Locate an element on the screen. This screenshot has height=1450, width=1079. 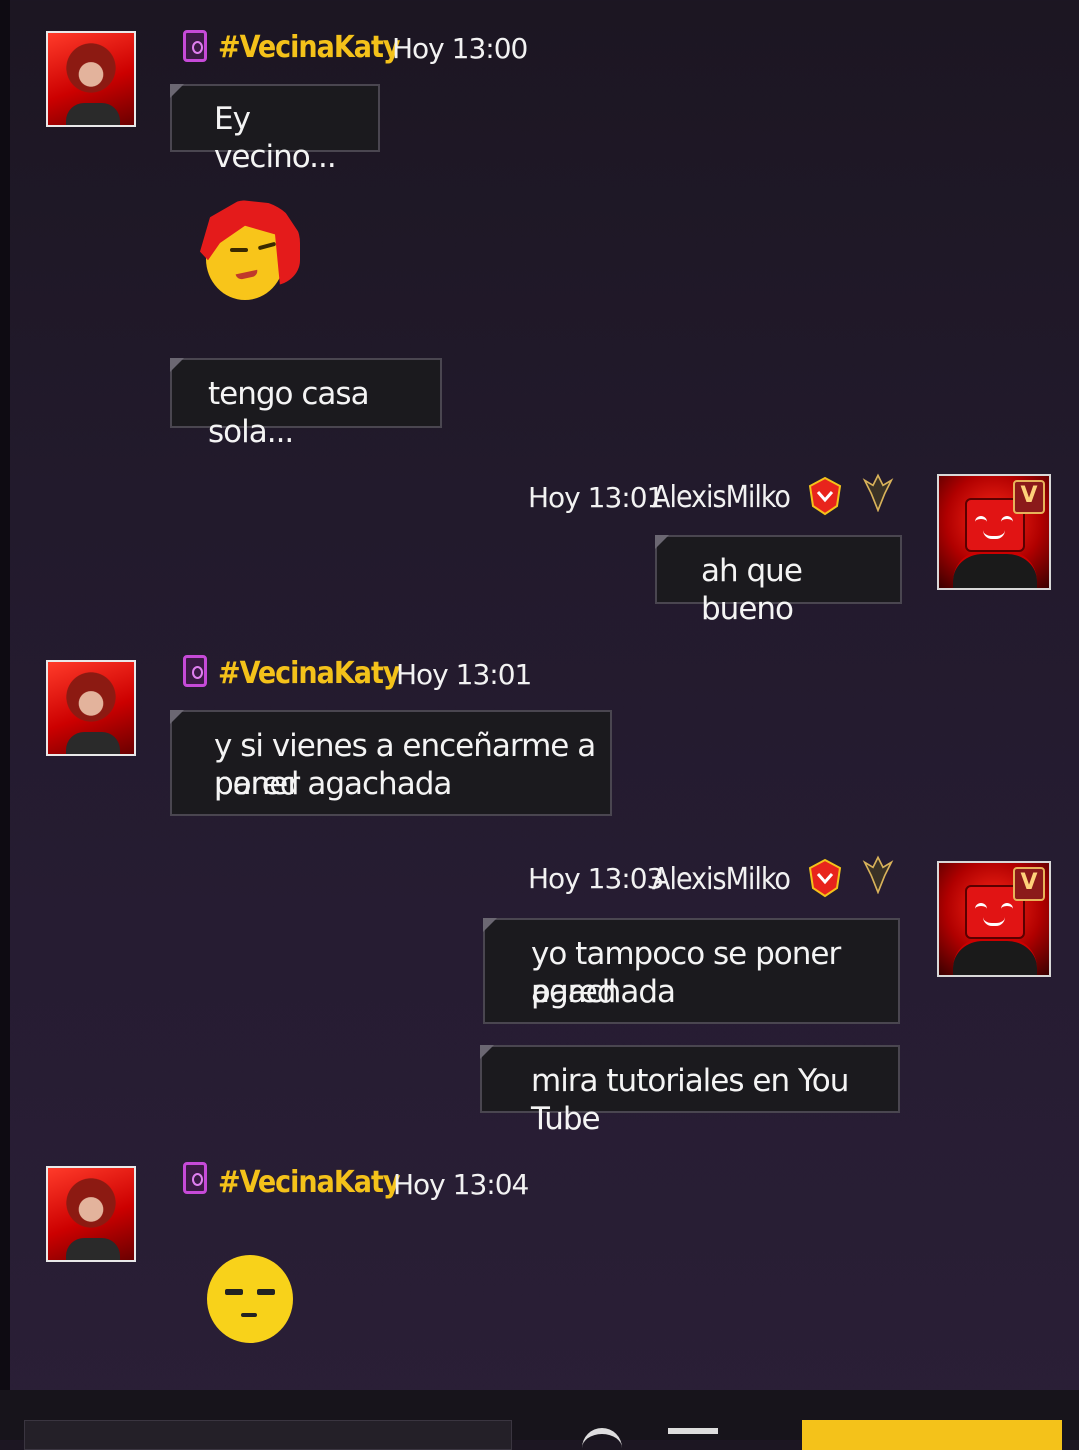
message-text: ah que bueno is located at coordinates (752, 590).